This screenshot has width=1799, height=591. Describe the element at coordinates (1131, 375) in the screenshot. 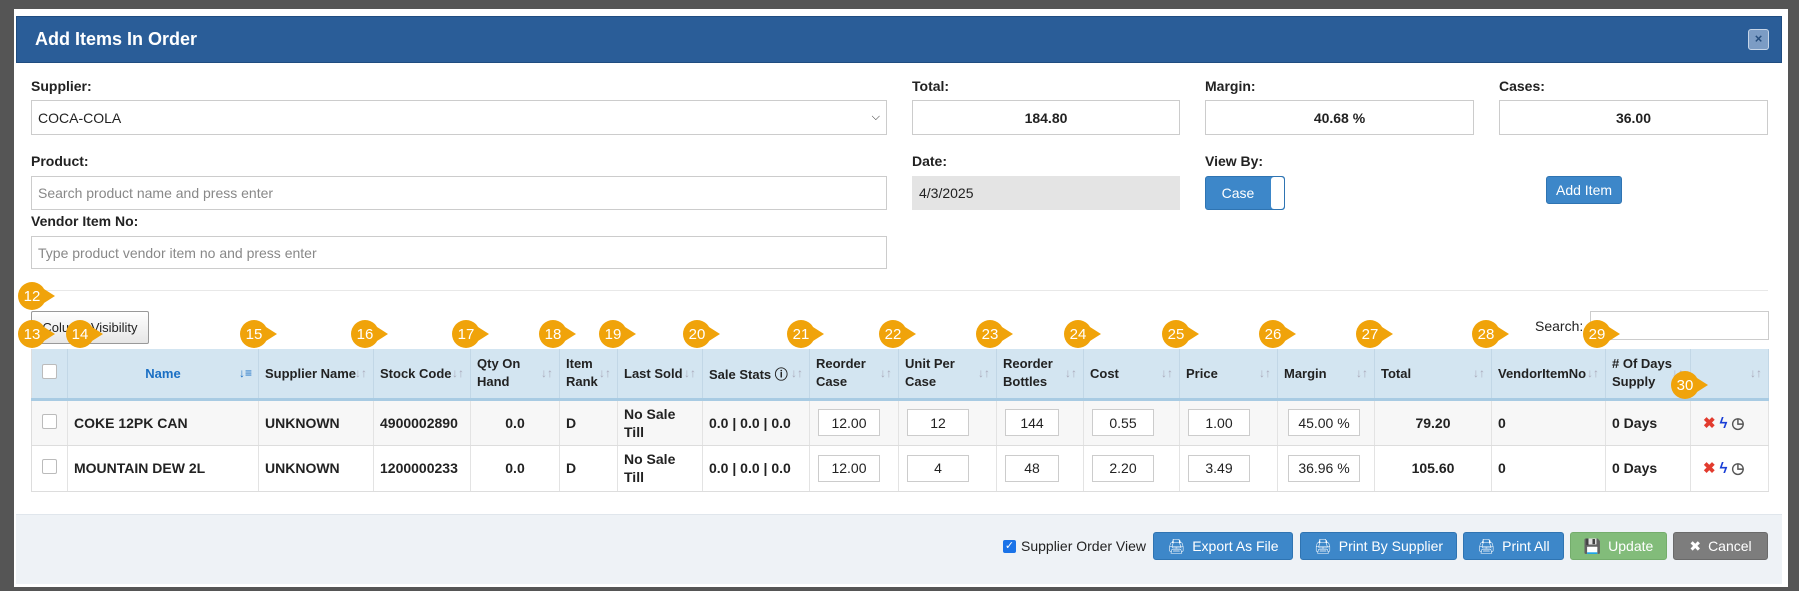

I see `column-header: Cost ↓↑` at that location.